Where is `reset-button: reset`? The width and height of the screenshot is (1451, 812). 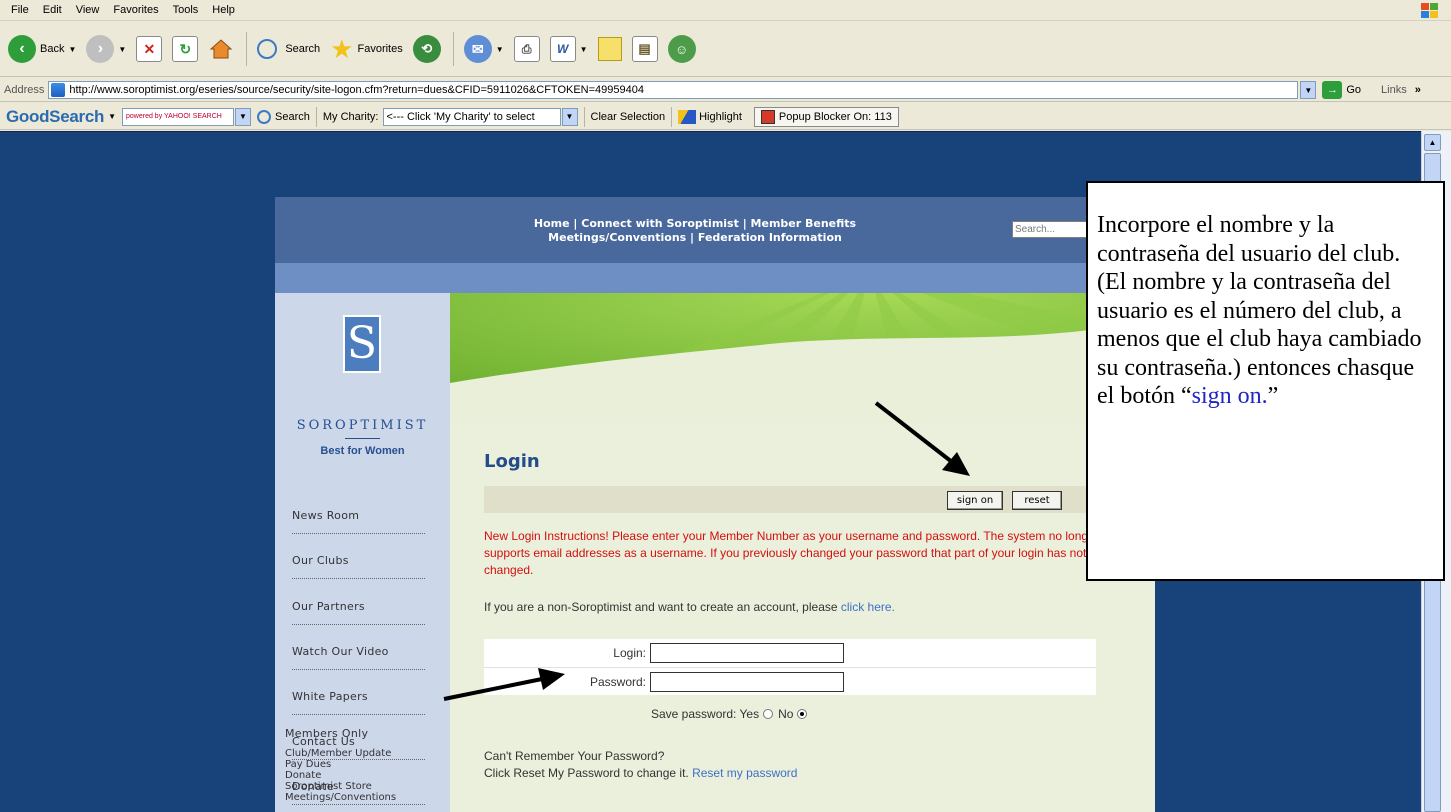 reset-button: reset is located at coordinates (1037, 500).